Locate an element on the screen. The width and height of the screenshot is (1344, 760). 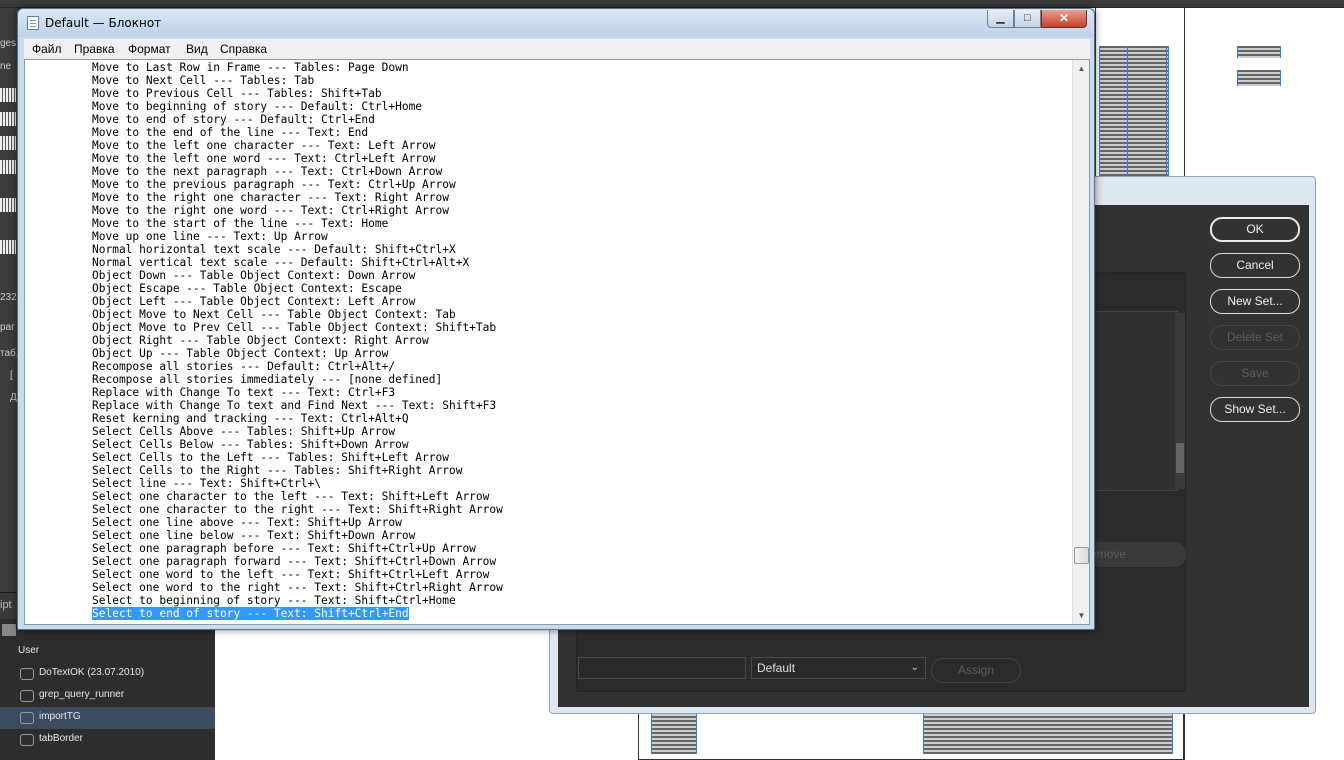
notepad-icon is located at coordinates (33, 23).